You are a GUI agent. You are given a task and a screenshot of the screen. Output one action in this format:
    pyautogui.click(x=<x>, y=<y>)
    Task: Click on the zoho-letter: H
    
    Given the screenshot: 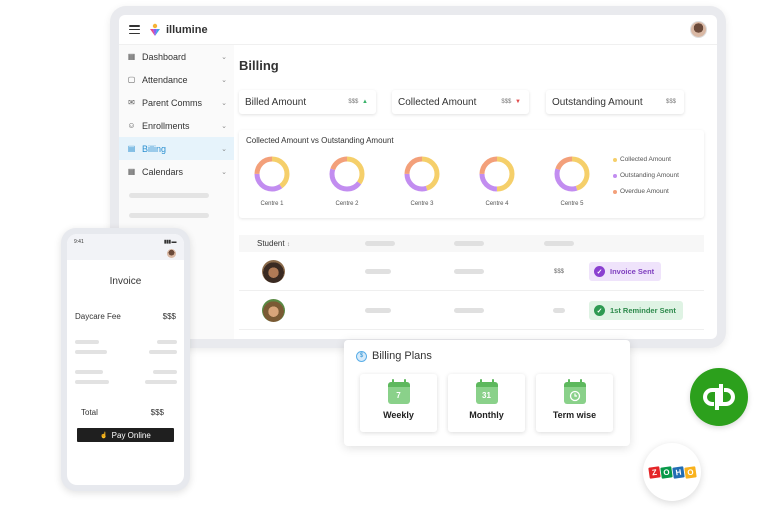 What is the action you would take?
    pyautogui.click(x=678, y=472)
    